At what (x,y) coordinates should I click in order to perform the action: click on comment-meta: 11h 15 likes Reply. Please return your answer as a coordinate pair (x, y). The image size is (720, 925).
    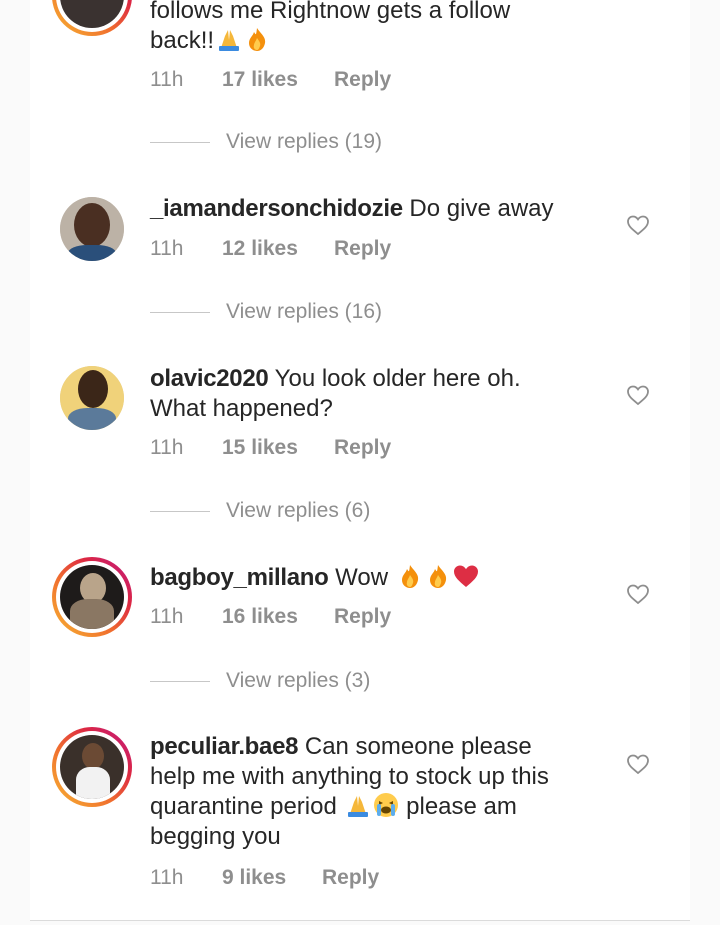
    Looking at the image, I should click on (270, 448).